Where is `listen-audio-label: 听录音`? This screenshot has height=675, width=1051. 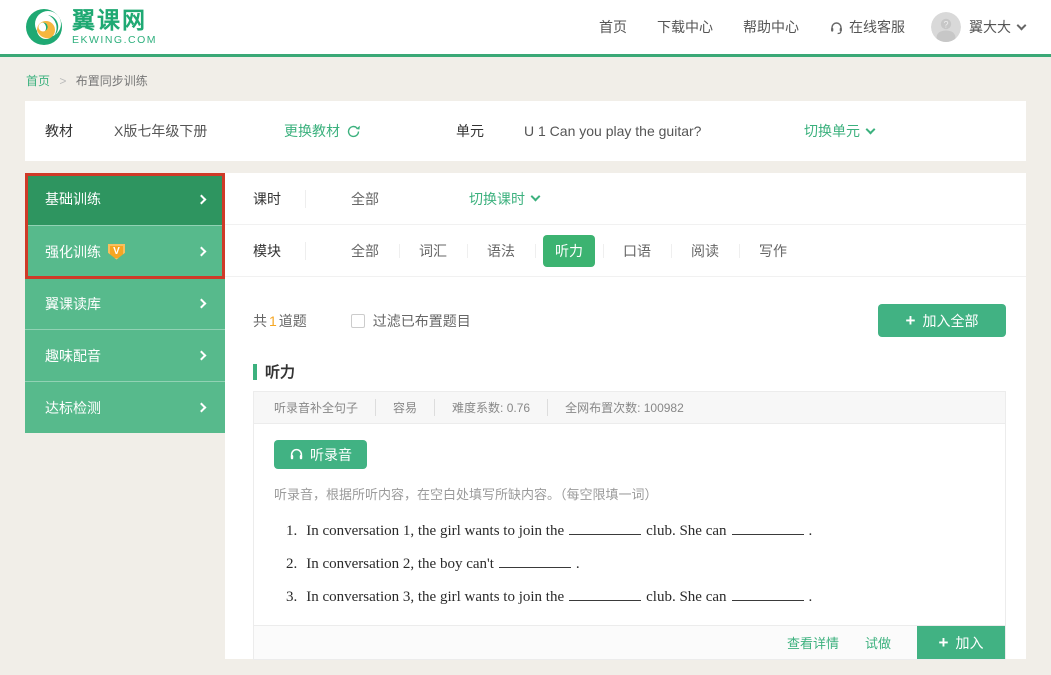 listen-audio-label: 听录音 is located at coordinates (331, 454).